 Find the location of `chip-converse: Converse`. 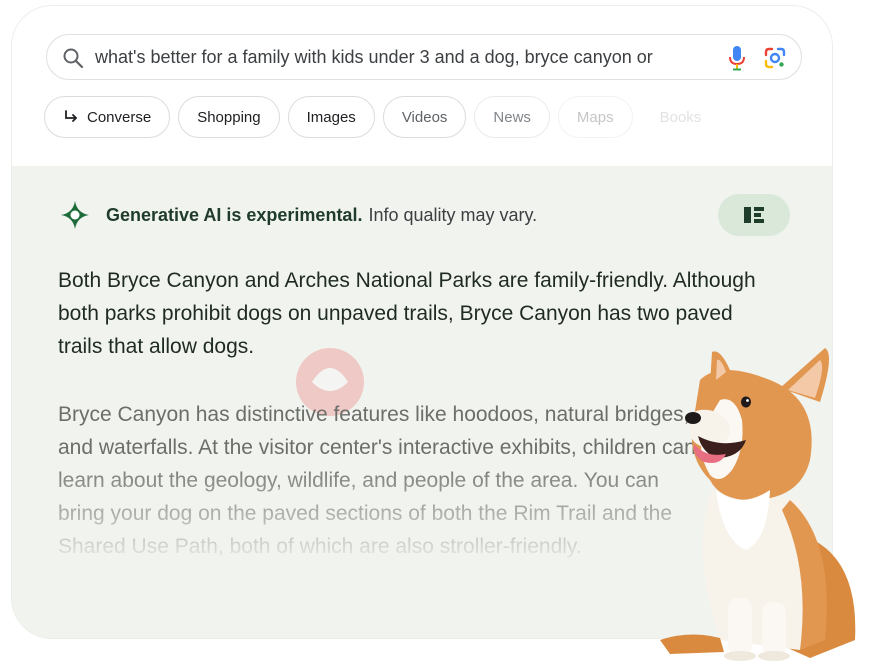

chip-converse: Converse is located at coordinates (107, 117).